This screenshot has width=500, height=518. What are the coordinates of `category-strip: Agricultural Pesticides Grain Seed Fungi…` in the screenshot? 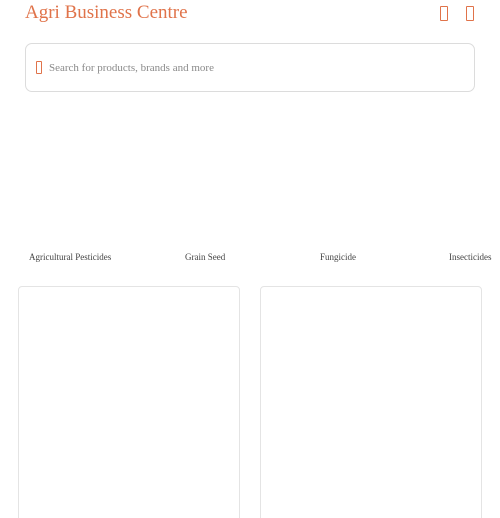 It's located at (250, 258).